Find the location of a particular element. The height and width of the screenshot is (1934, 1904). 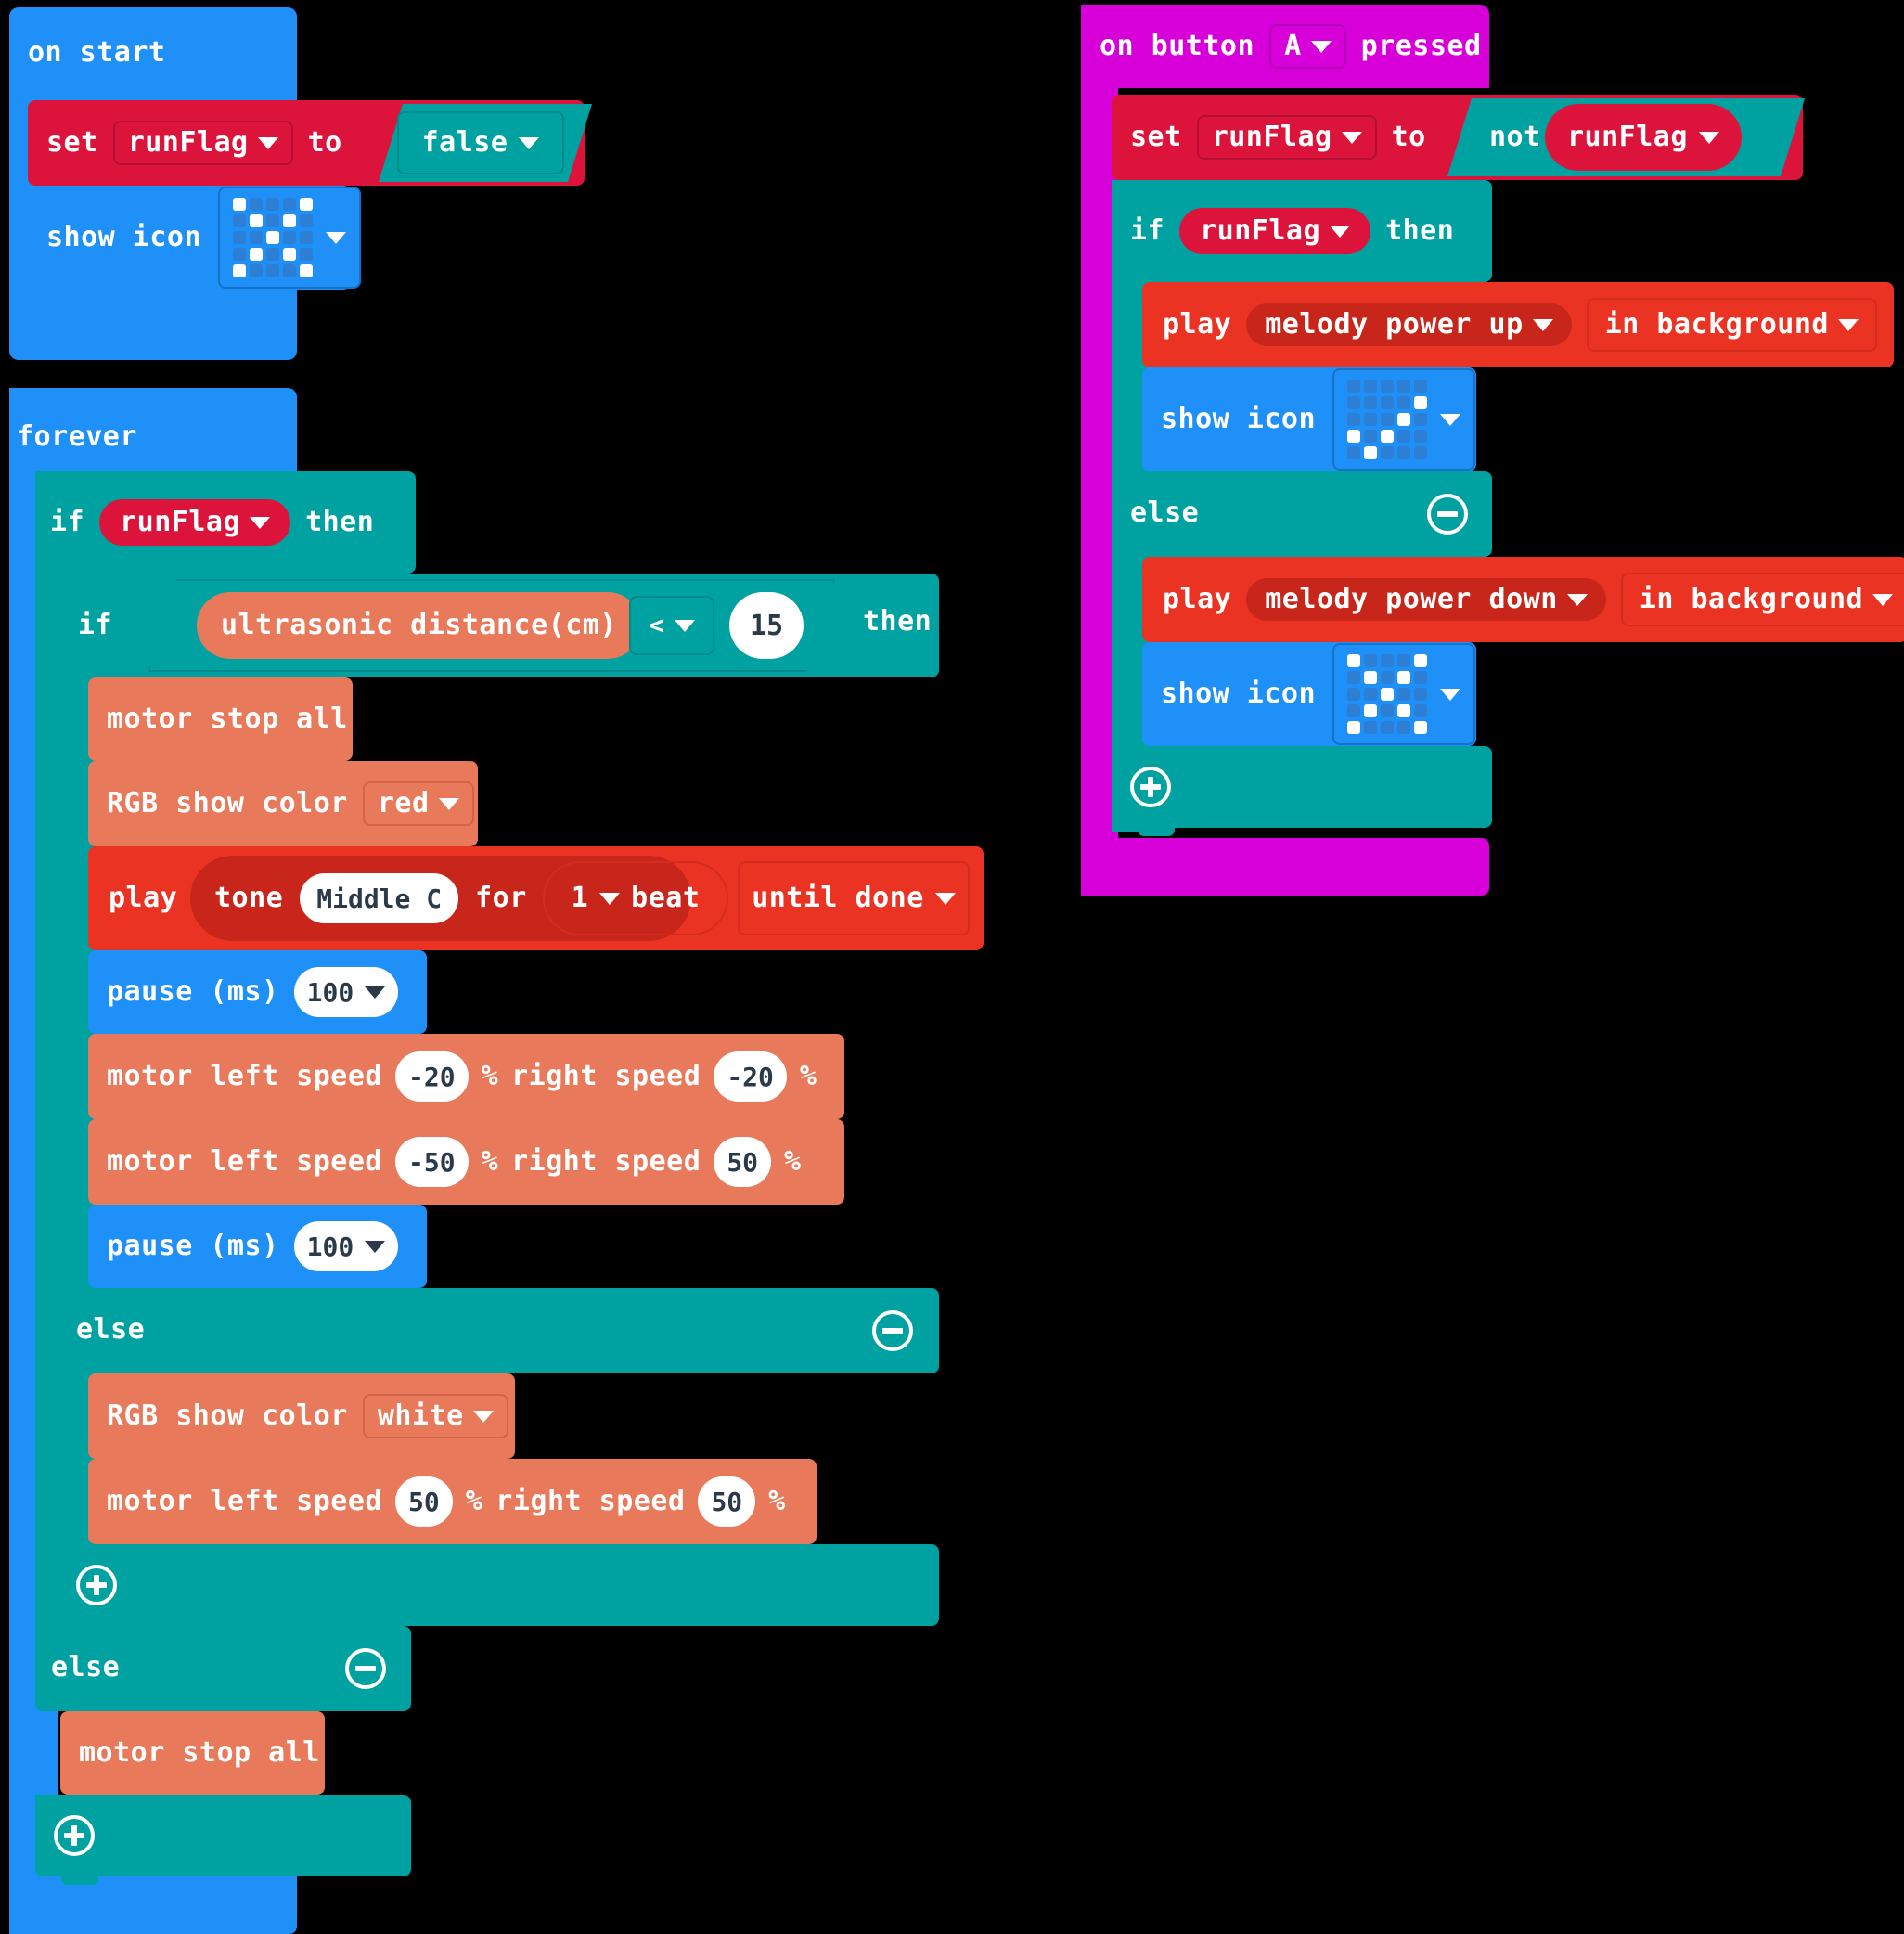

right-speed-field: -20 is located at coordinates (750, 1077).